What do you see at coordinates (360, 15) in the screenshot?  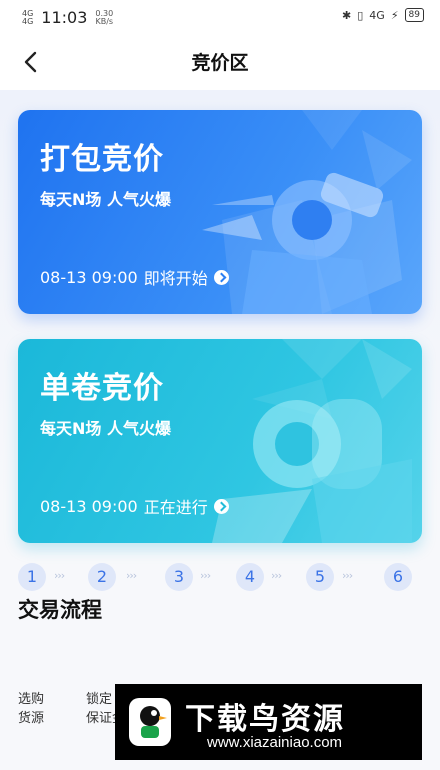 I see `vibrate-icon: ▯` at bounding box center [360, 15].